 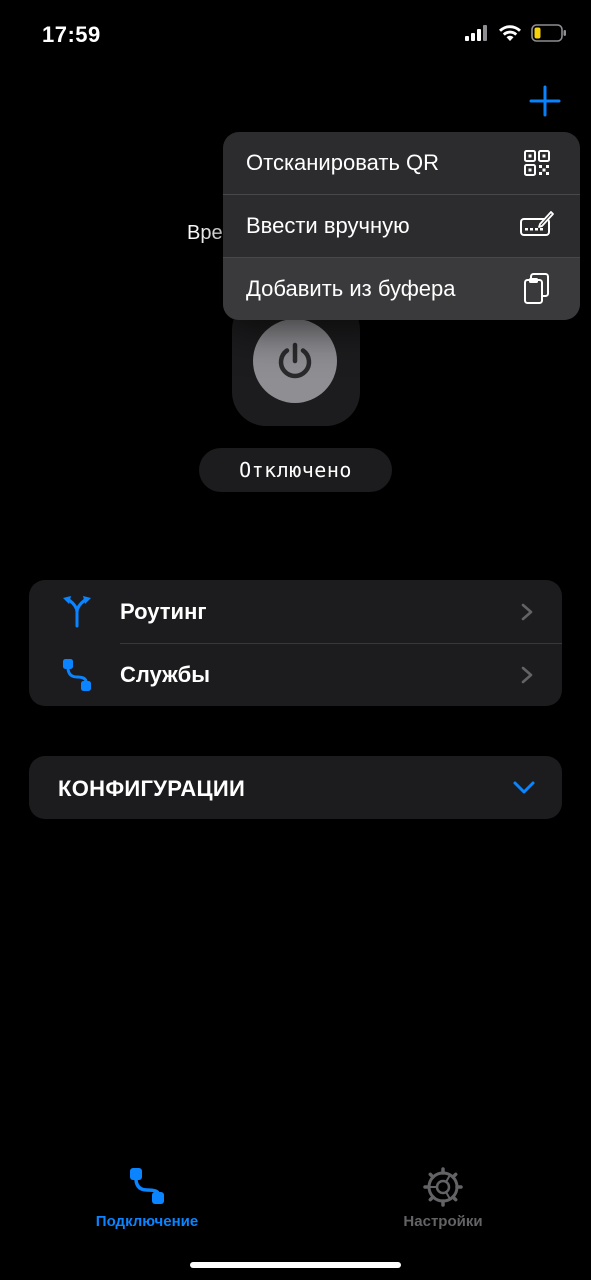 I want to click on menu-item-manual-entry: Ввести вручную, so click(x=401, y=226).